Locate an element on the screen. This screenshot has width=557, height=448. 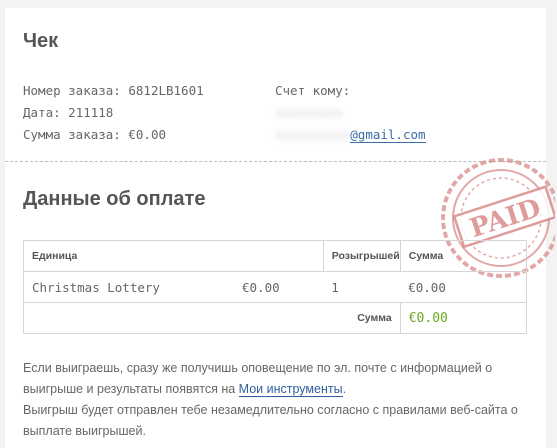
table-row: Christmas Lottery €0.00 1 €0.00 is located at coordinates (275, 287).